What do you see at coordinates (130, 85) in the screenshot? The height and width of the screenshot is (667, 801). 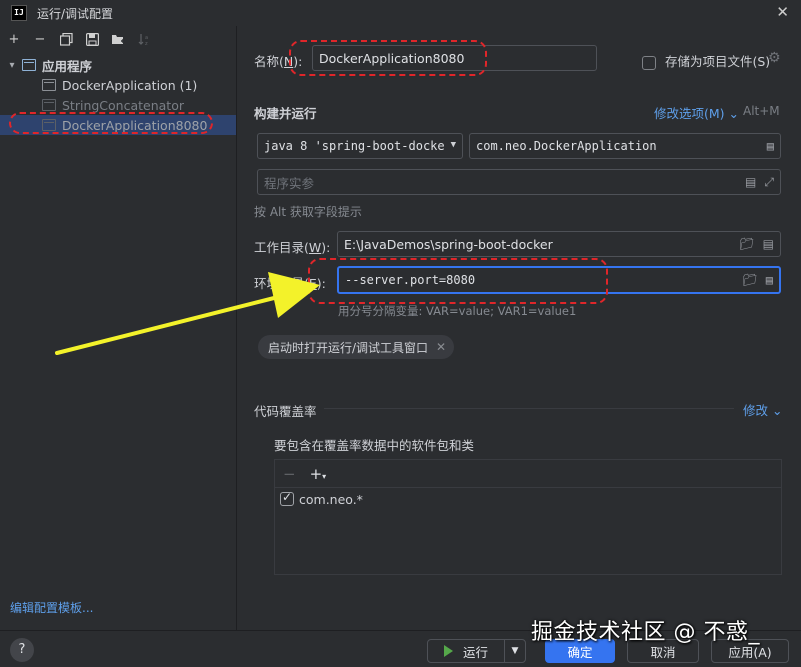 I see `tree-item-label: DockerApplication (1)` at bounding box center [130, 85].